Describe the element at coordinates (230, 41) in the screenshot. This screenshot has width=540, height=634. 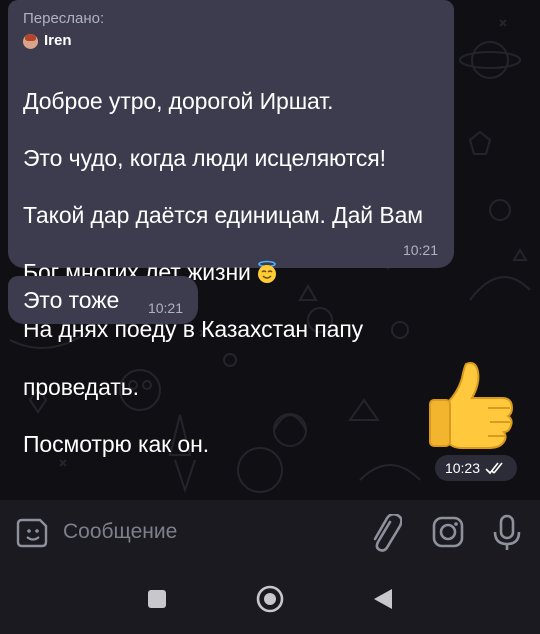
I see `forwarded-sender: Iren` at that location.